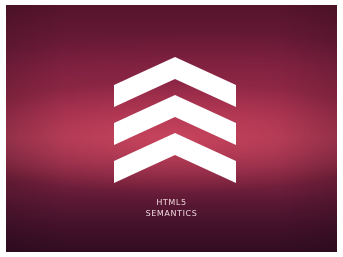  Describe the element at coordinates (175, 158) in the screenshot. I see `chevron-bottom-icon` at that location.